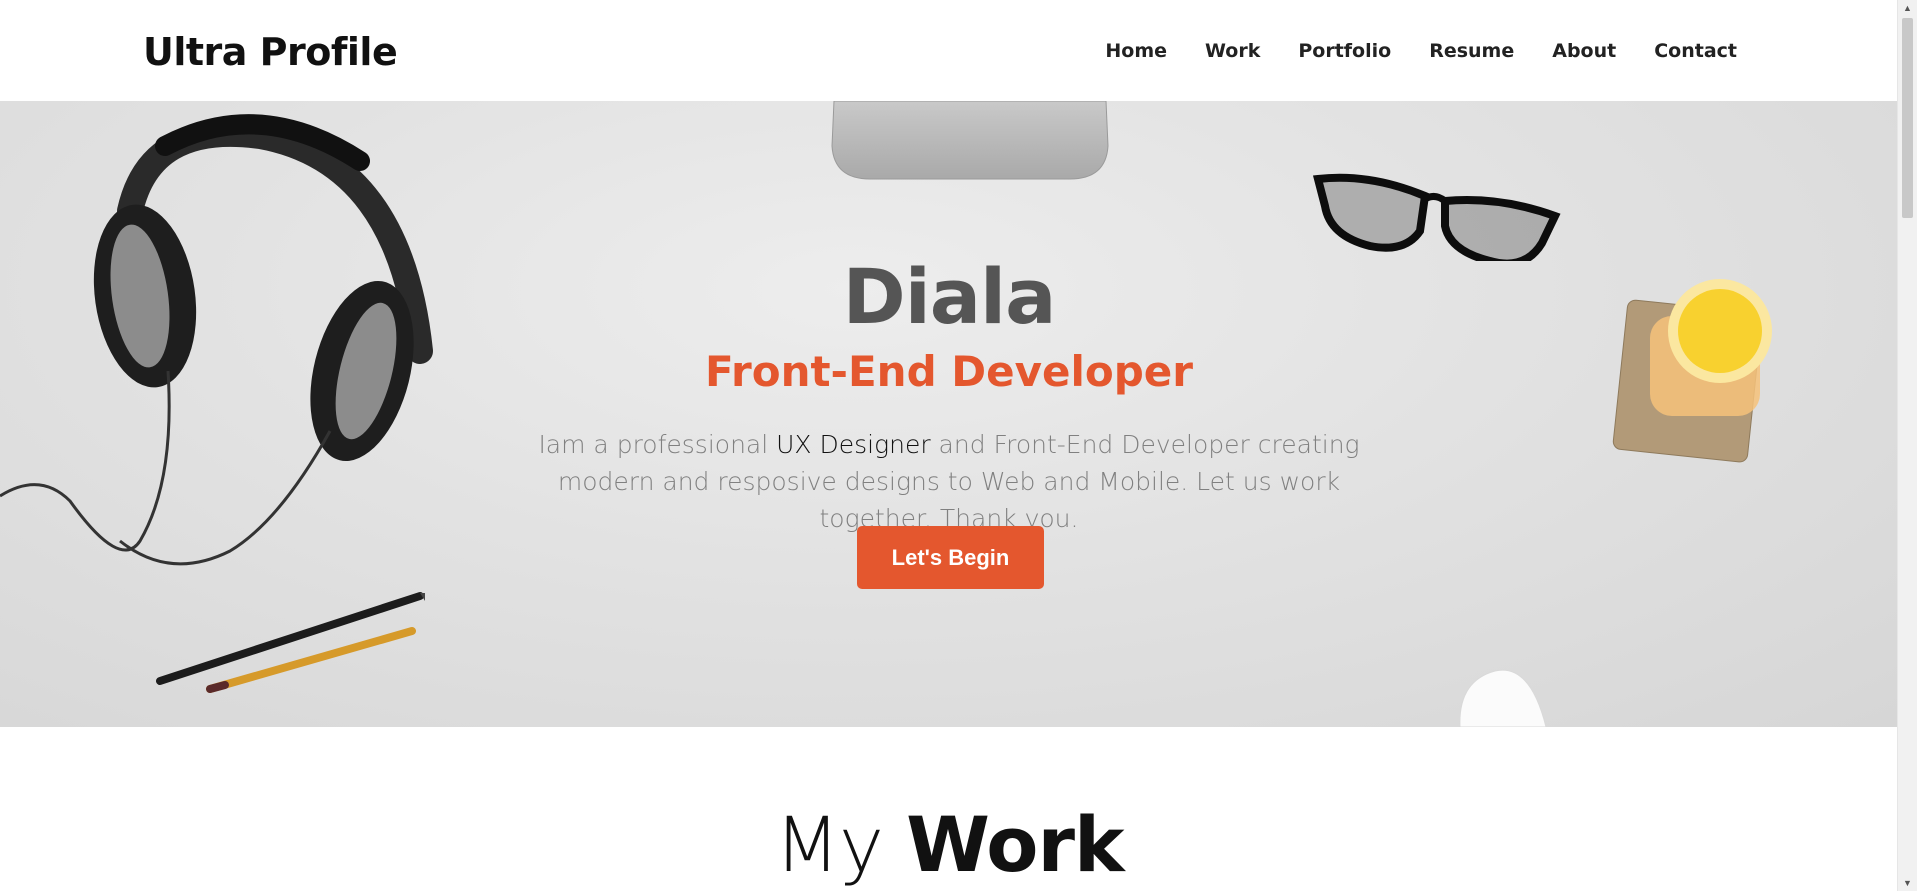 The width and height of the screenshot is (1917, 891). What do you see at coordinates (1232, 51) in the screenshot?
I see `nav-work: Work` at bounding box center [1232, 51].